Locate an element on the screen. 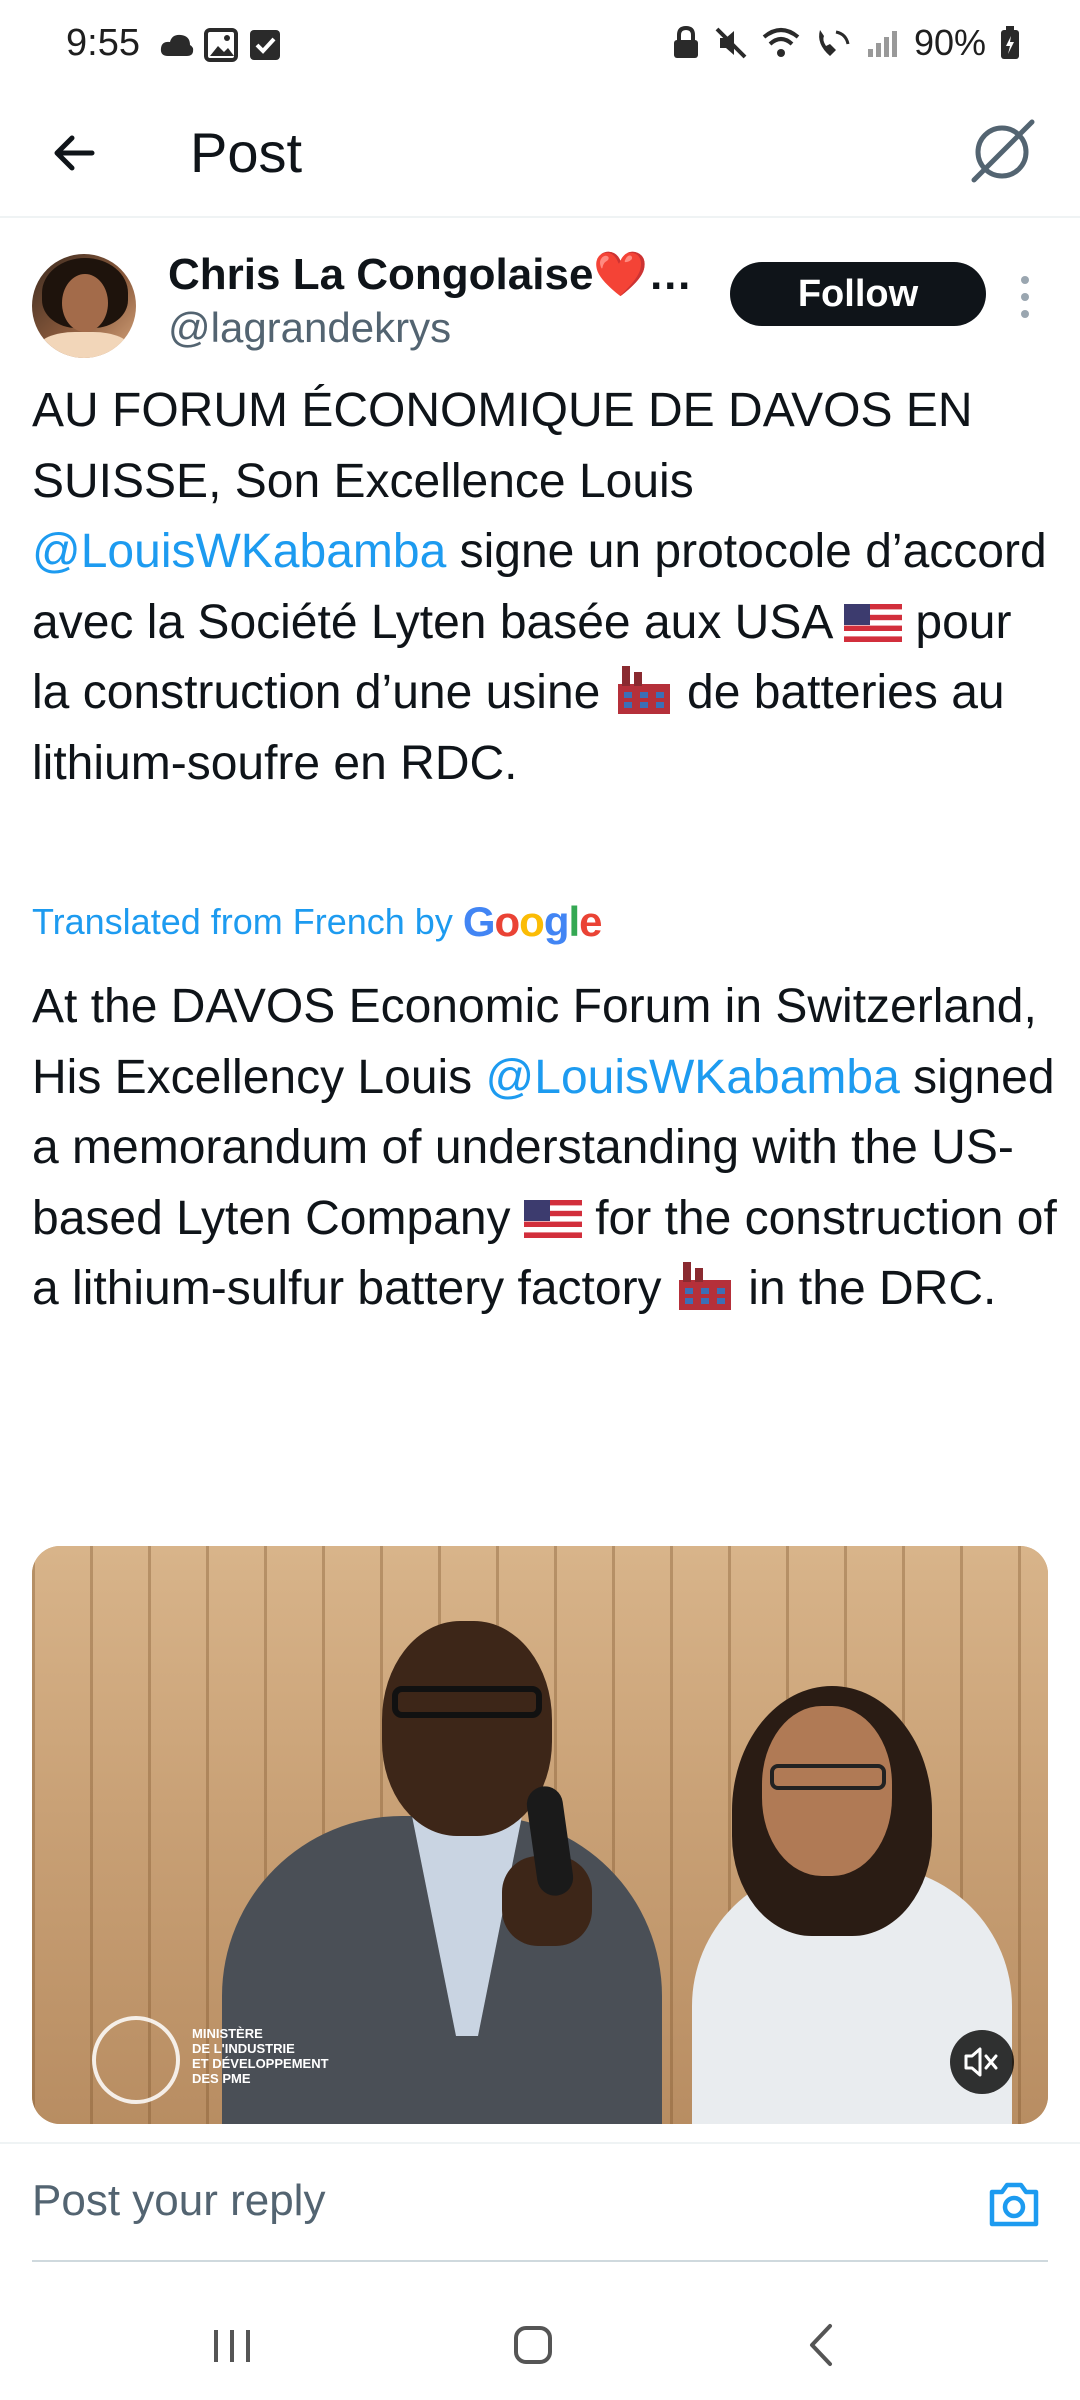 This screenshot has height=2400, width=1080. page-title: Post is located at coordinates (246, 152).